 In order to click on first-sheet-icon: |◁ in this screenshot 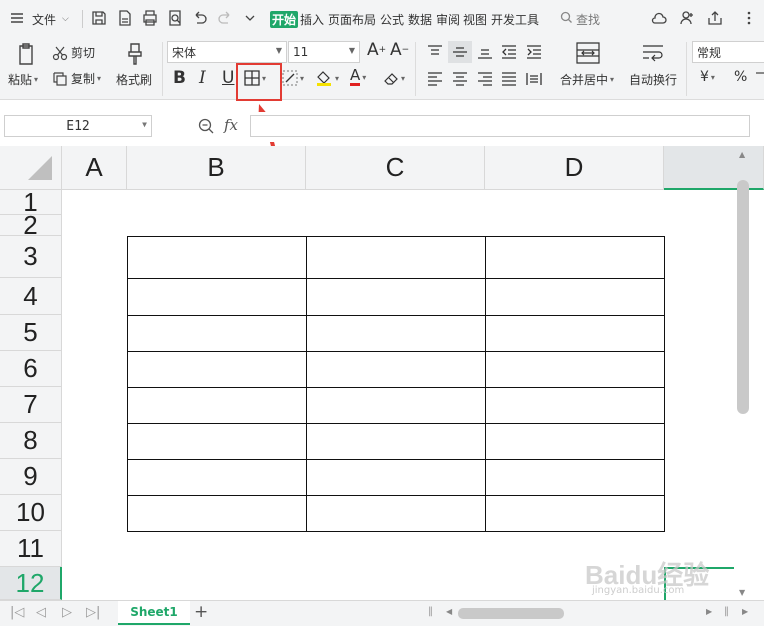, I will do `click(17, 612)`.